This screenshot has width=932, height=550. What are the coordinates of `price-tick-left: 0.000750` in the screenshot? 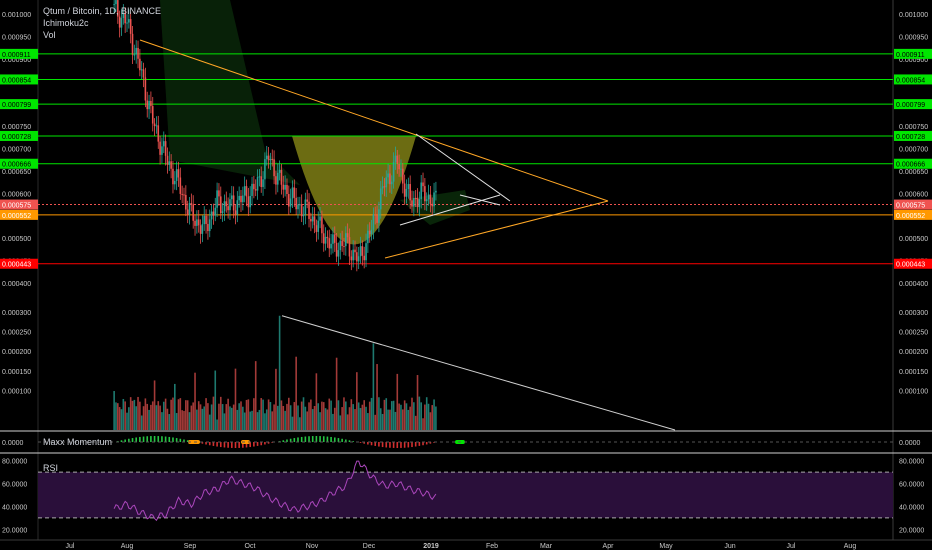 It's located at (16, 127).